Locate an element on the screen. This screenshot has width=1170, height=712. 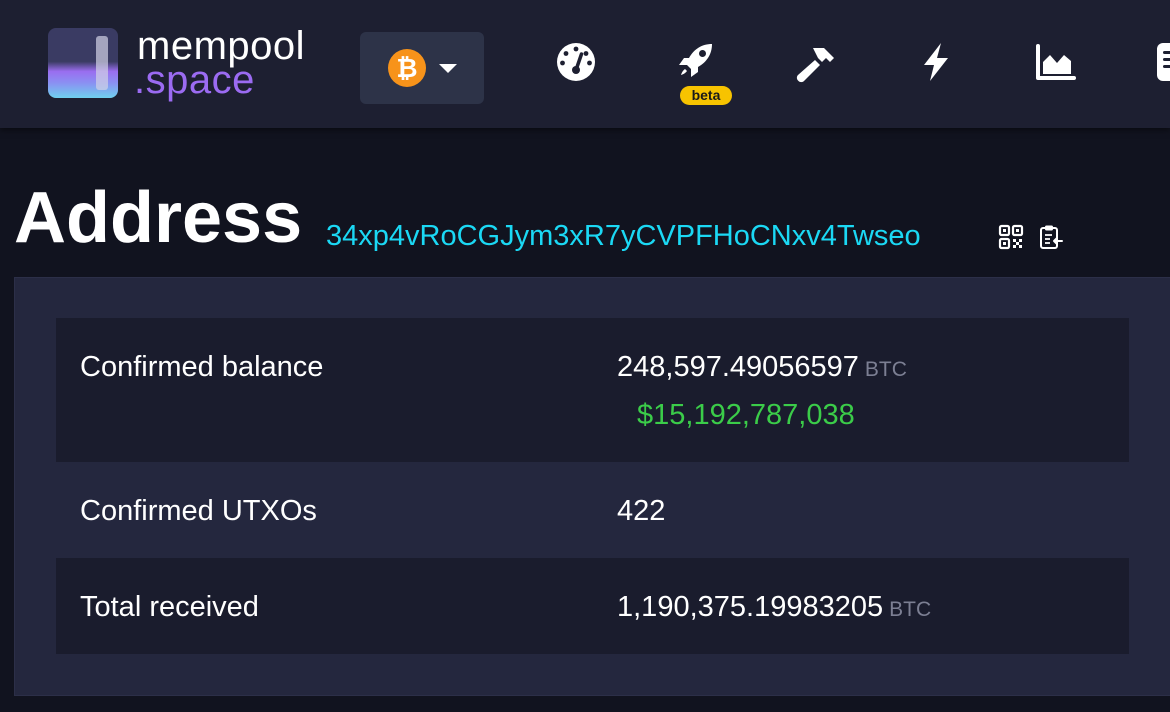
docs-icon is located at coordinates (1162, 62).